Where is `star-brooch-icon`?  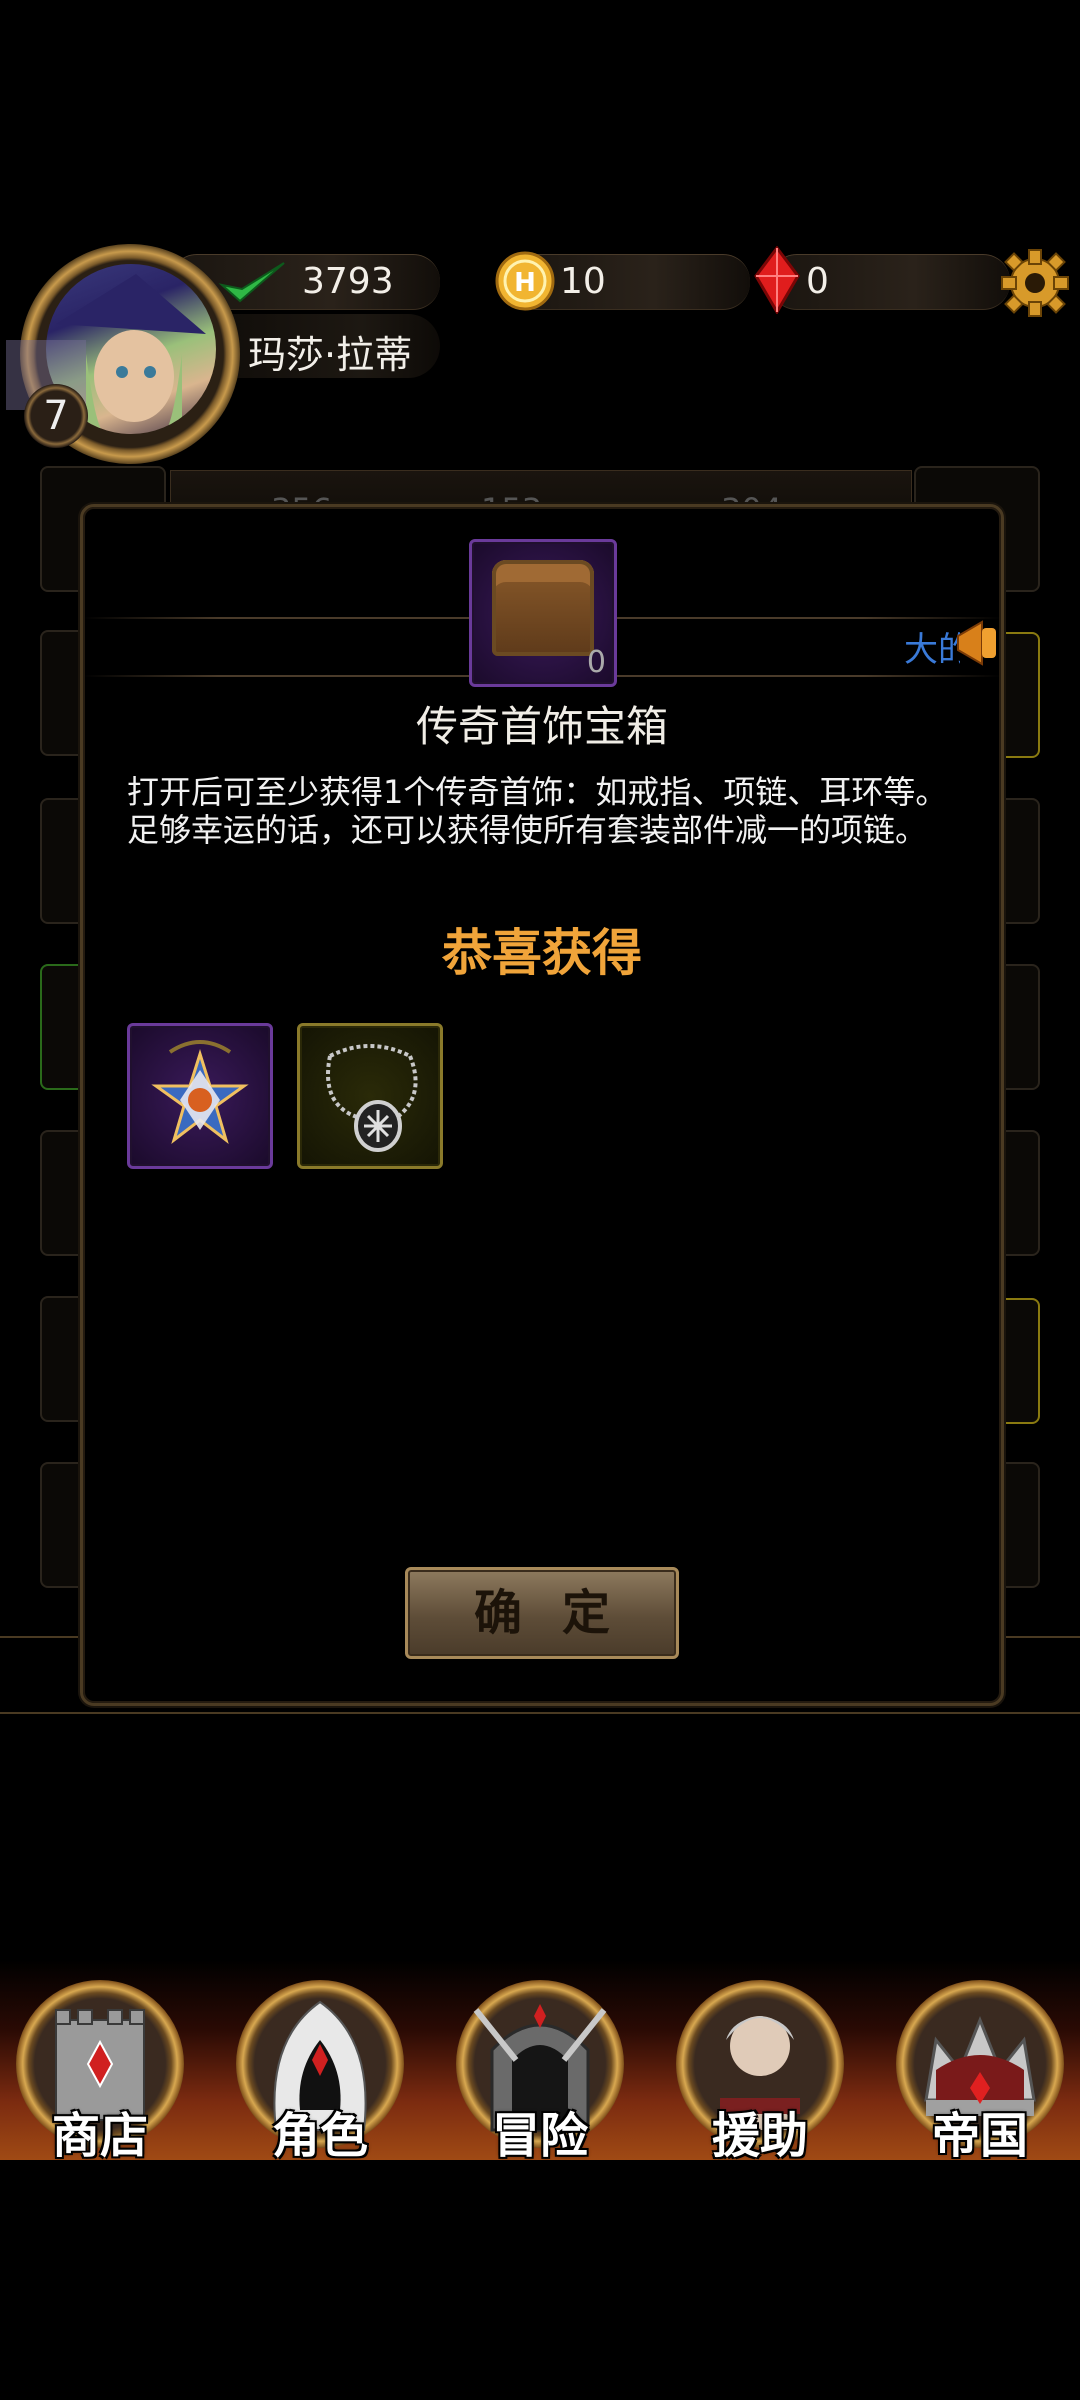 star-brooch-icon is located at coordinates (200, 1092).